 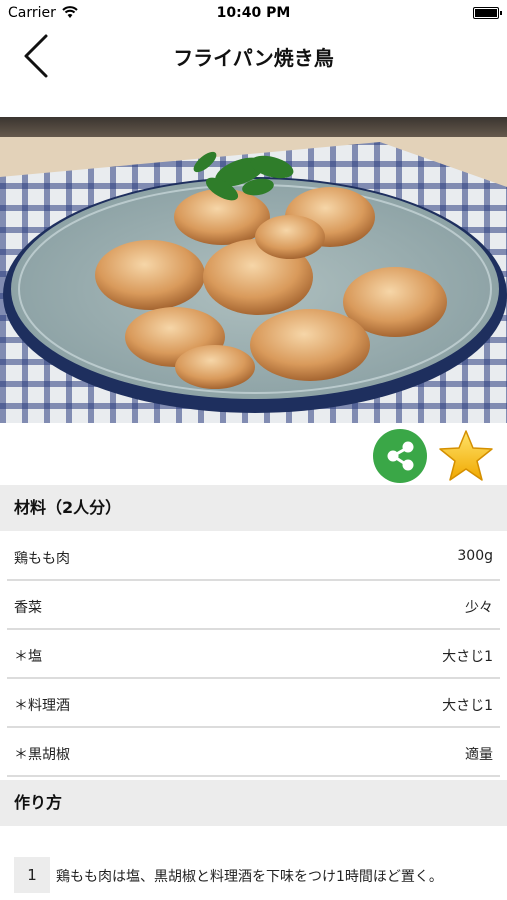 I want to click on status-time: 10:40 PM, so click(x=253, y=13).